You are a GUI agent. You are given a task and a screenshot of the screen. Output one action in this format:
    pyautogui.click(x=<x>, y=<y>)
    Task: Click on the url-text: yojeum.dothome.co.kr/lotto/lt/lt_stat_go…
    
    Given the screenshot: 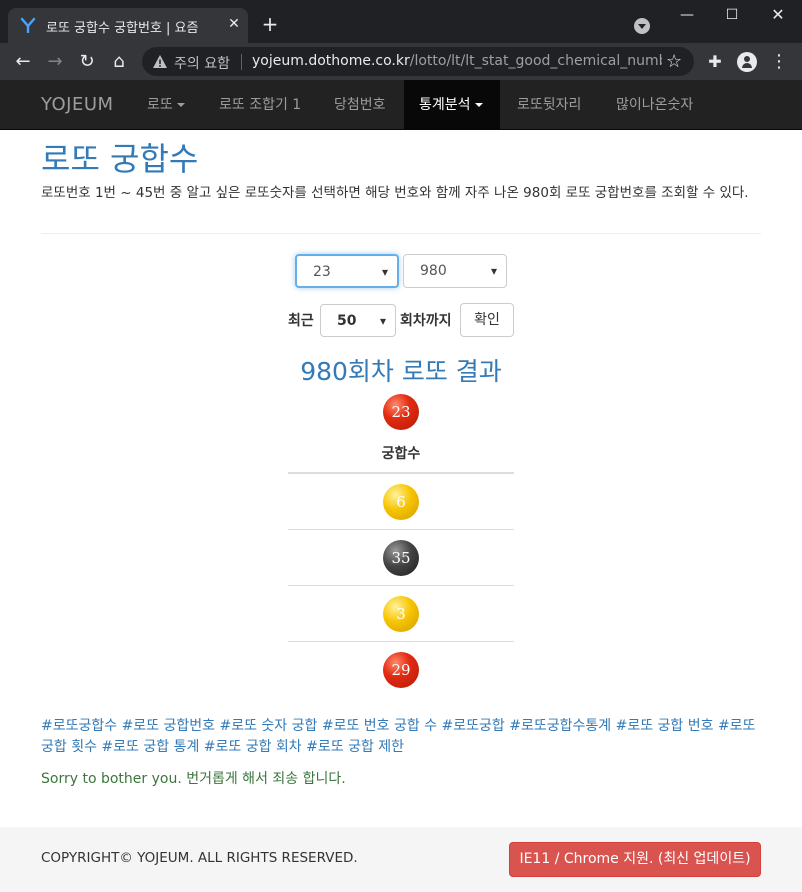 What is the action you would take?
    pyautogui.click(x=457, y=61)
    